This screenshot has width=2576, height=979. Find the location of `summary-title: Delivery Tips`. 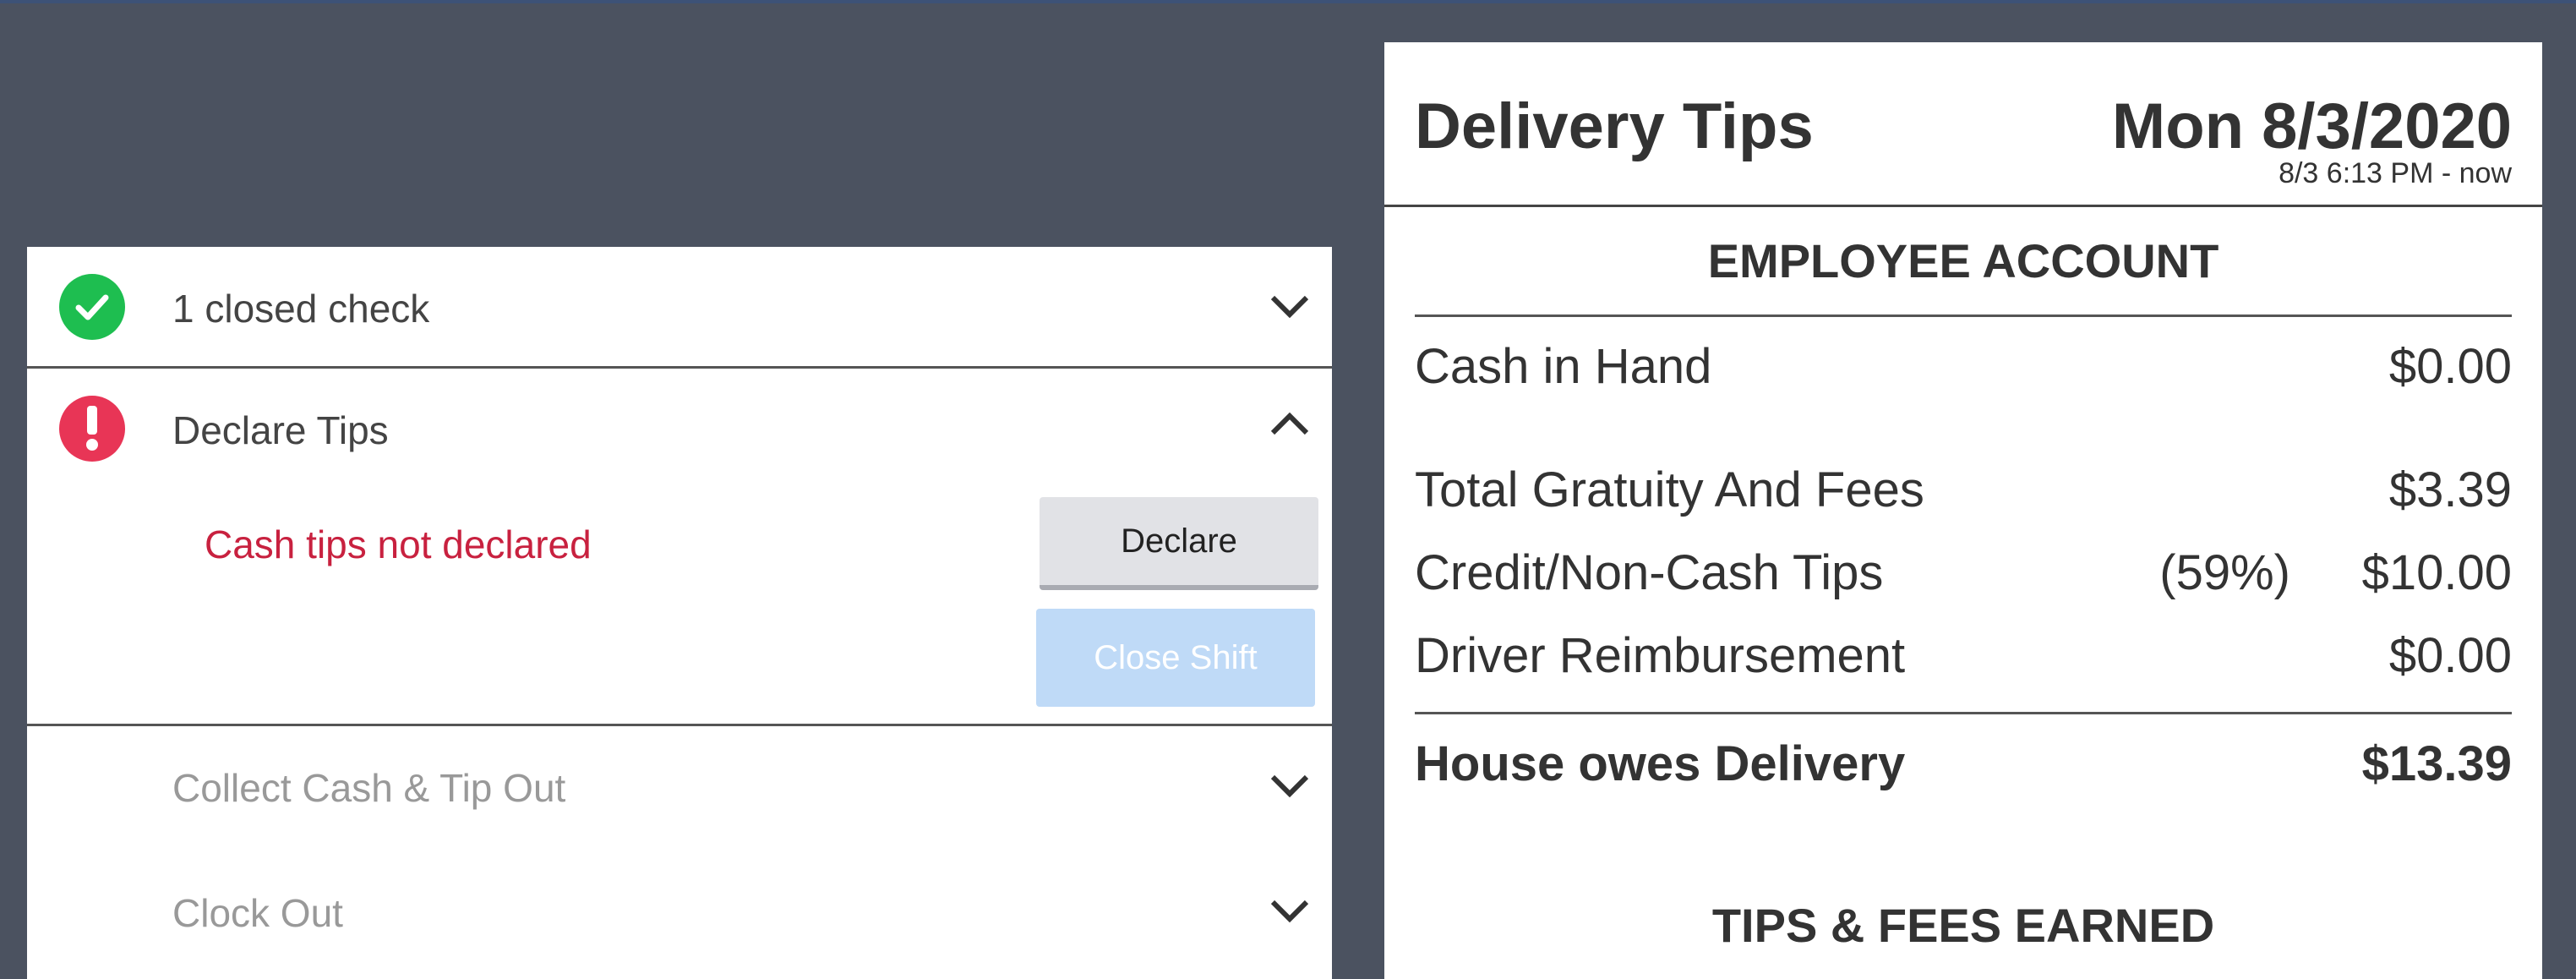

summary-title: Delivery Tips is located at coordinates (1614, 126).